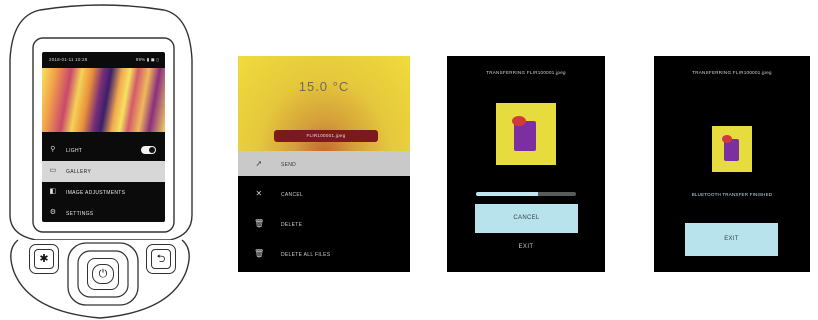  What do you see at coordinates (292, 195) in the screenshot?
I see `menu-item-label: CANCEL` at bounding box center [292, 195].